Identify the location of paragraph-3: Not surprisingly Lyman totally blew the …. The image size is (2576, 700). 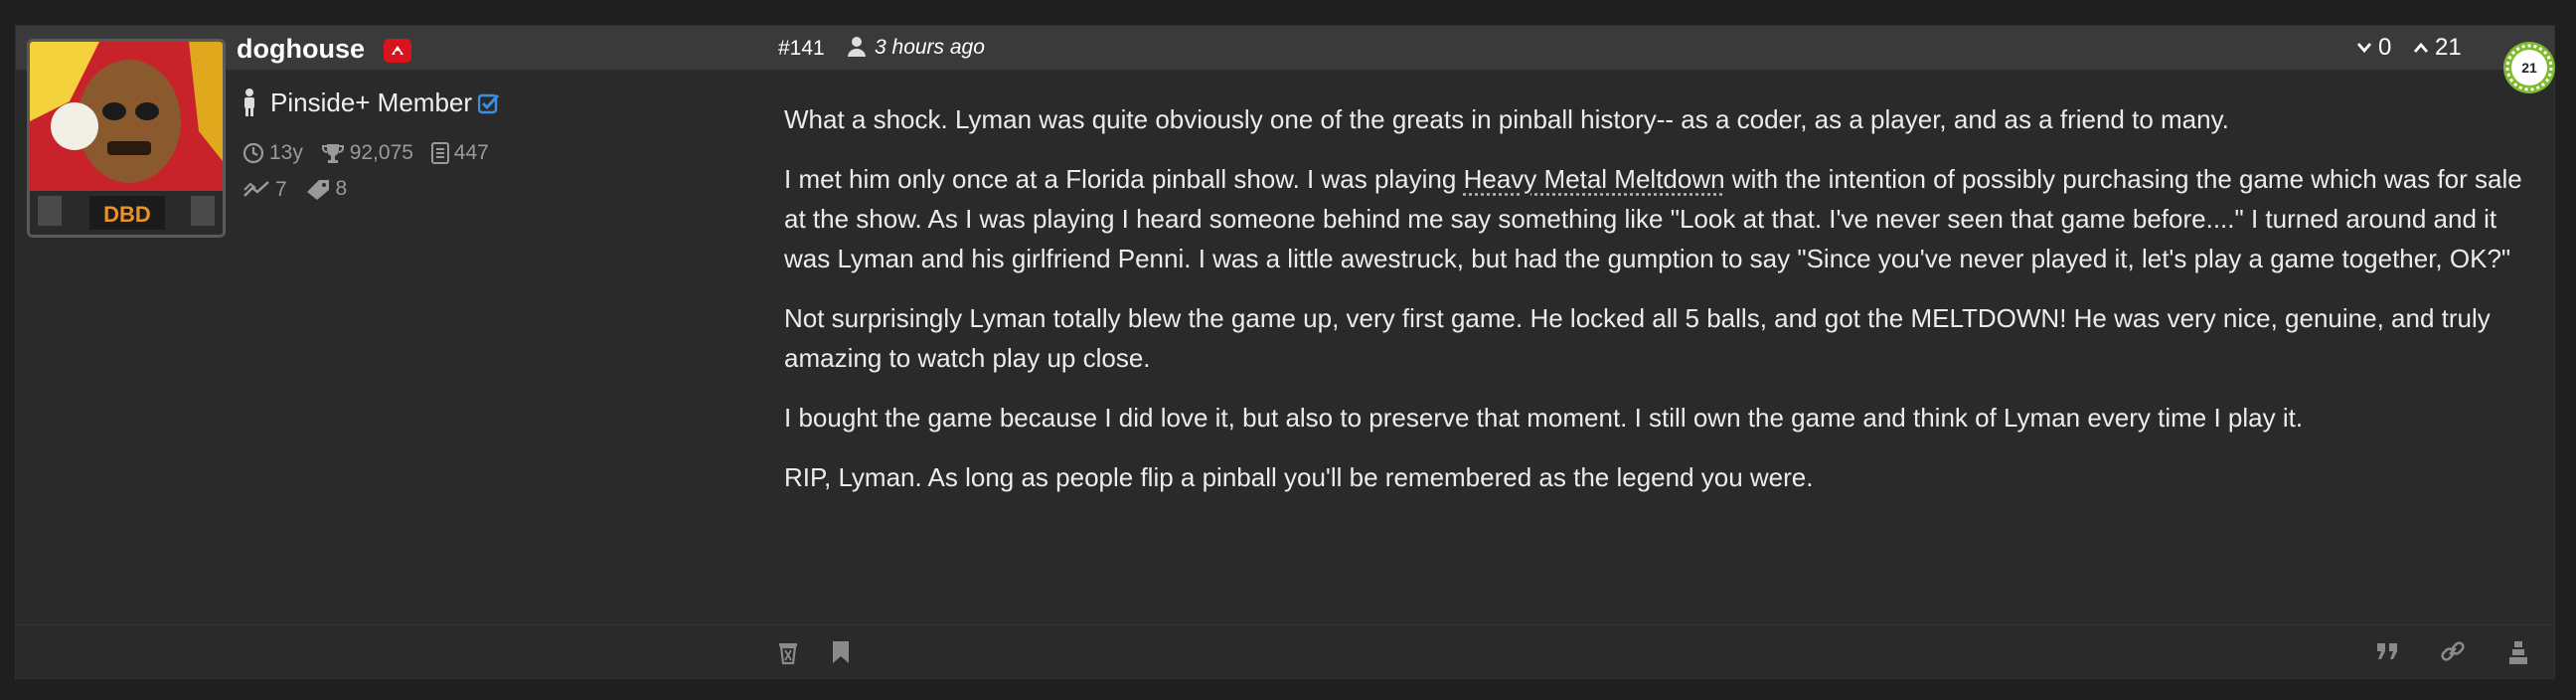
(1637, 338).